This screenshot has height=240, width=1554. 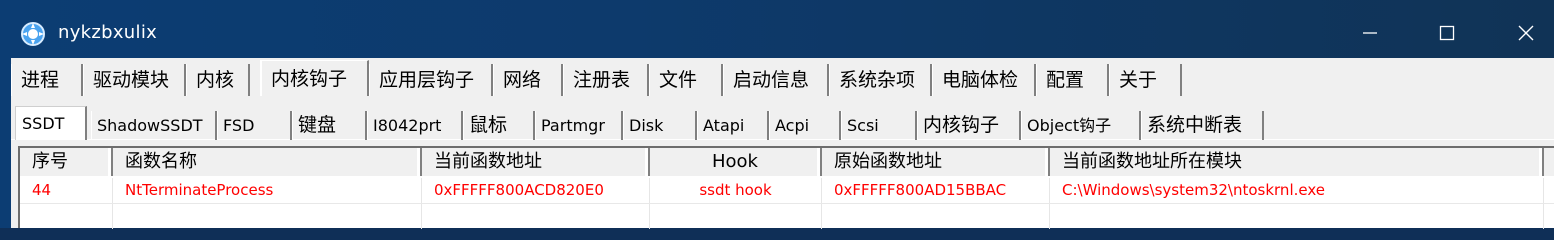 What do you see at coordinates (314, 78) in the screenshot?
I see `tab-kernel-hooks: 内核钩子` at bounding box center [314, 78].